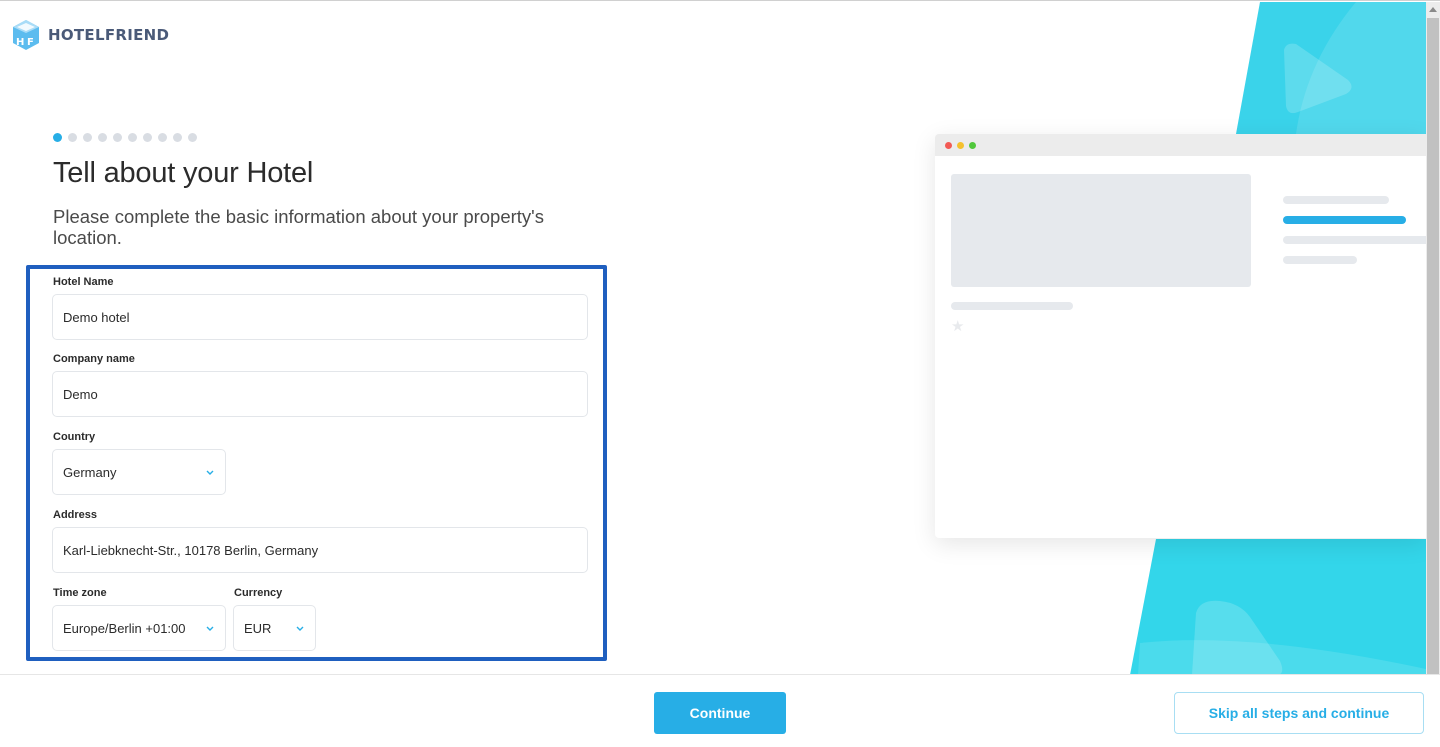  What do you see at coordinates (1278, 607) in the screenshot?
I see `decorative-cyan-panel-bottom` at bounding box center [1278, 607].